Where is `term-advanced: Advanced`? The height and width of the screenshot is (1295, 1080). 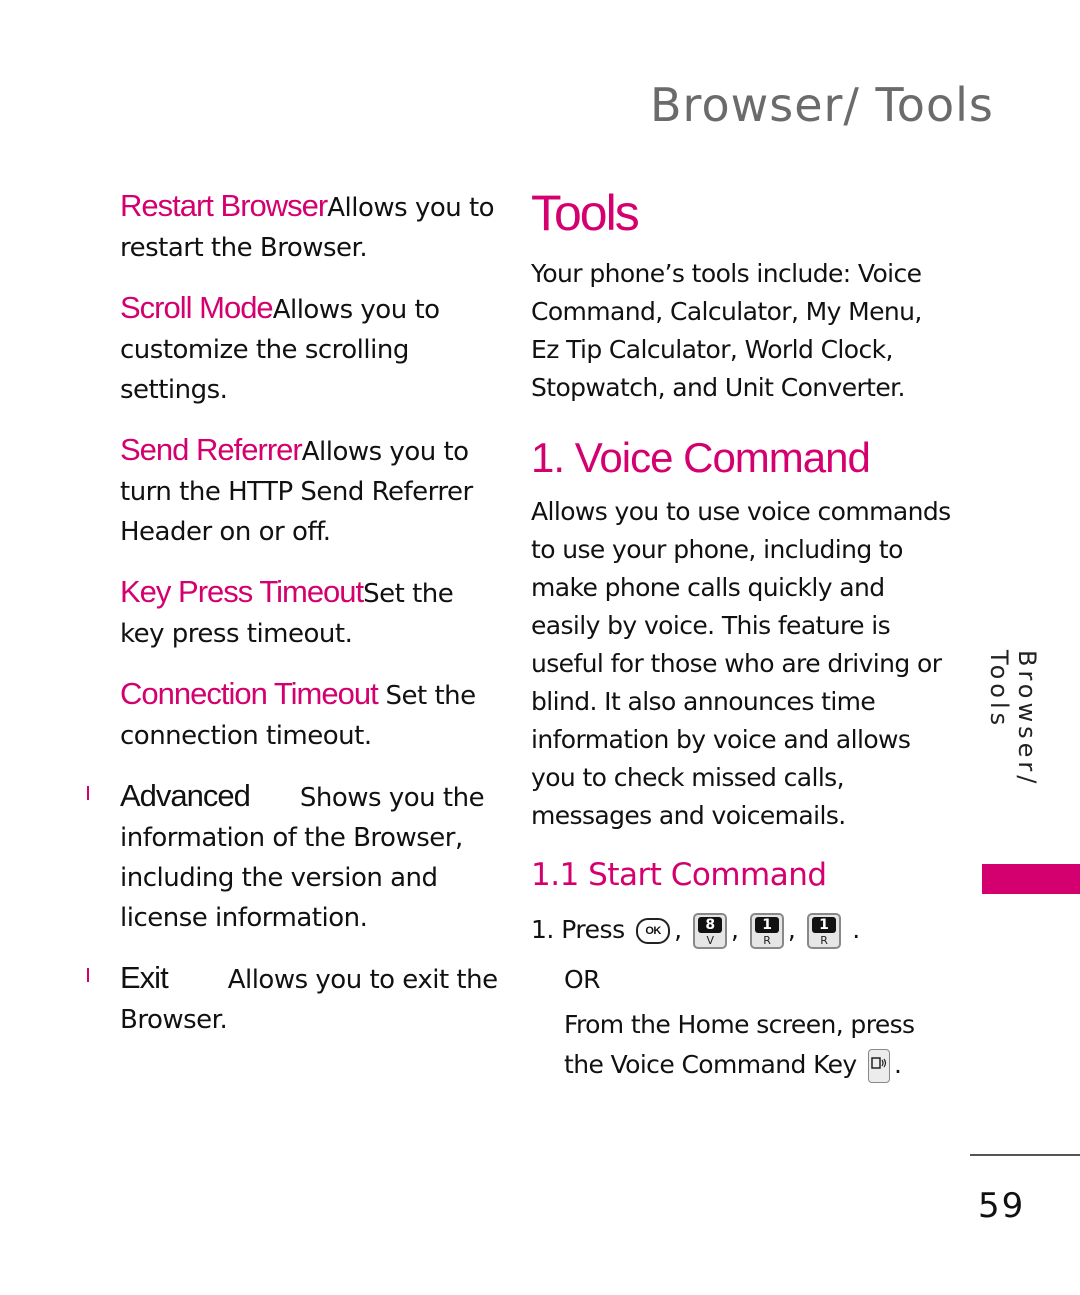 term-advanced: Advanced is located at coordinates (185, 795).